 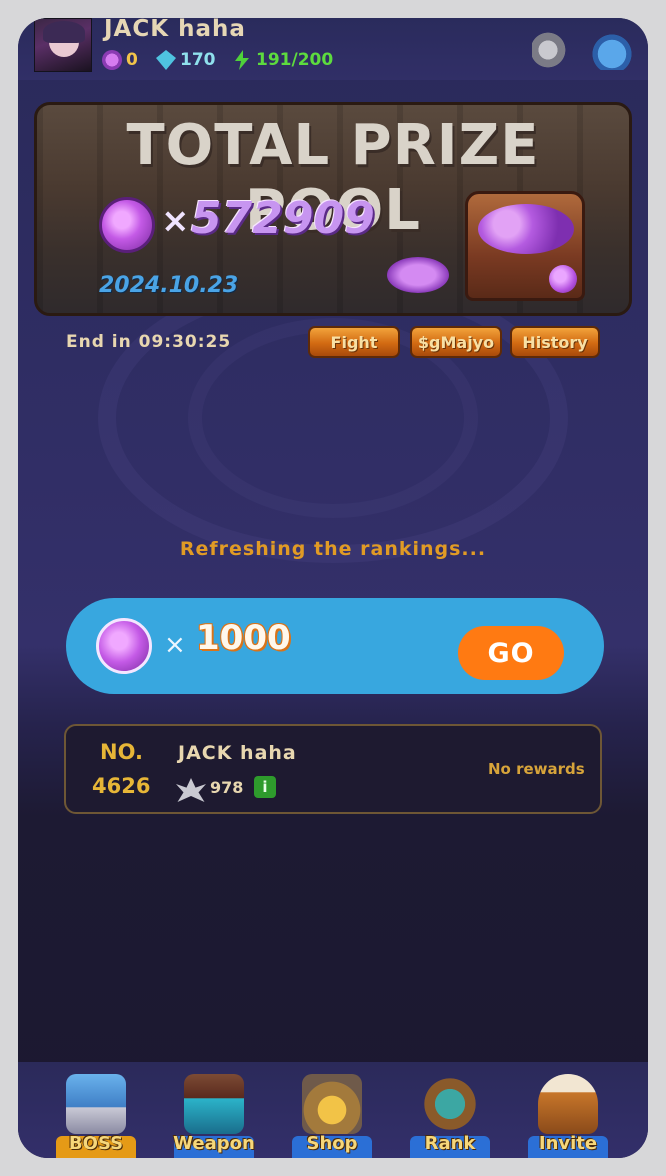 What do you see at coordinates (214, 1143) in the screenshot?
I see `nav-label: Weapon` at bounding box center [214, 1143].